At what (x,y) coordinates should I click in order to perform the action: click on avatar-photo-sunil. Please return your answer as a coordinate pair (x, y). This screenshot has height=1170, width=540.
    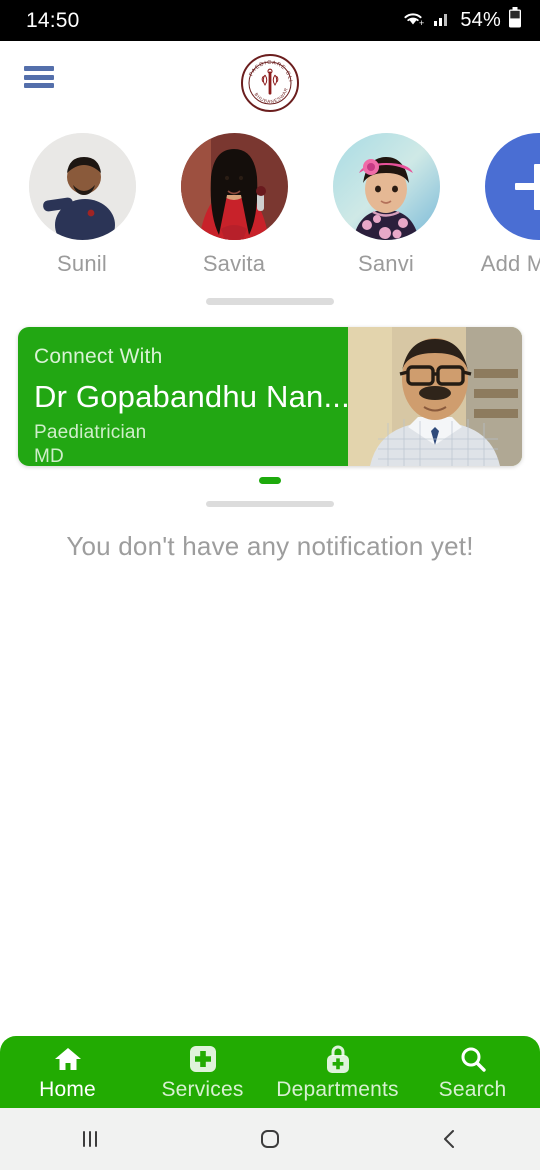
    Looking at the image, I should click on (82, 186).